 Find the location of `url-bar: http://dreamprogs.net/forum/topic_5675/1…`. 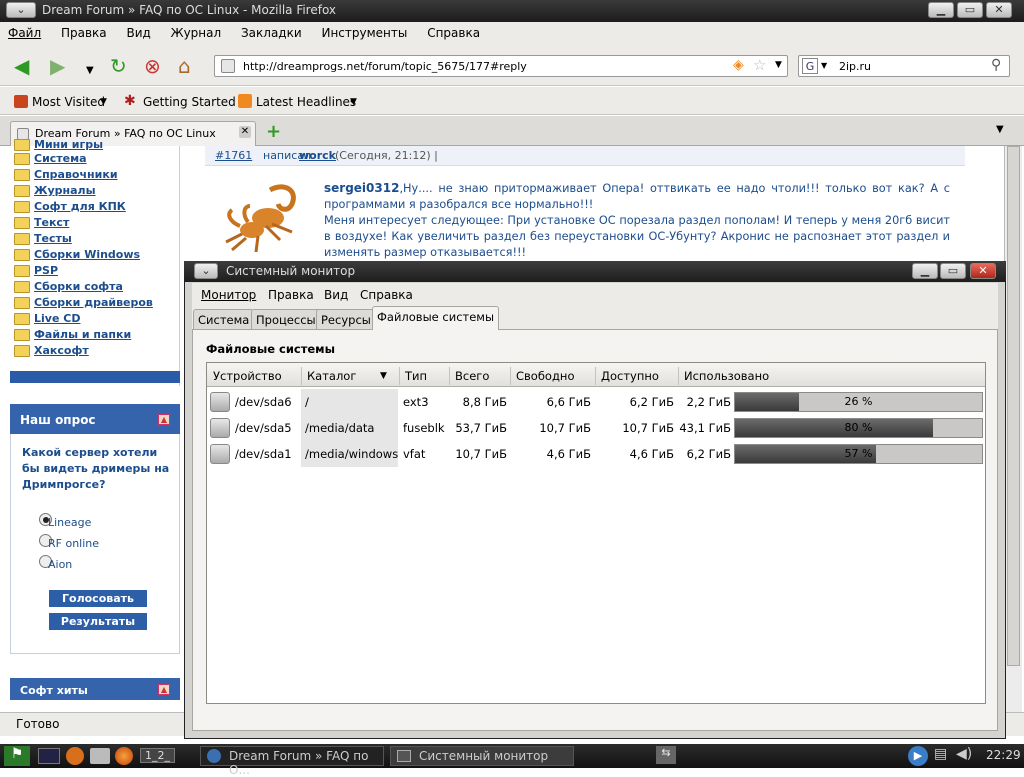

url-bar: http://dreamprogs.net/forum/topic_5675/1… is located at coordinates (501, 66).